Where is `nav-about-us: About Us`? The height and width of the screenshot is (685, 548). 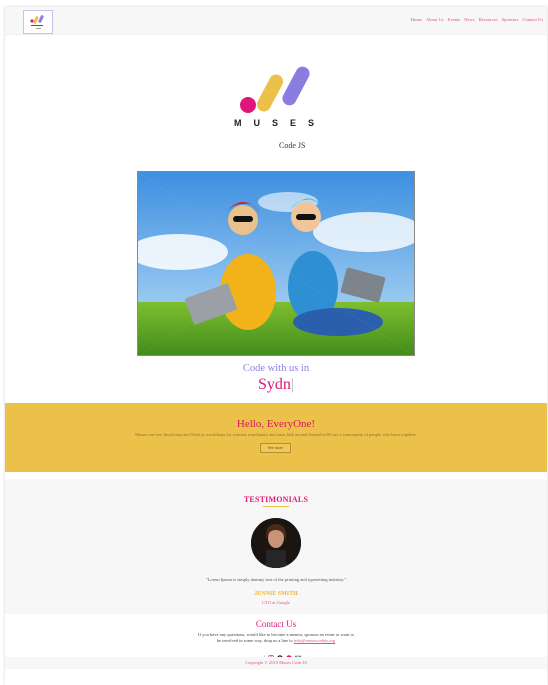
nav-about-us: About Us is located at coordinates (435, 19).